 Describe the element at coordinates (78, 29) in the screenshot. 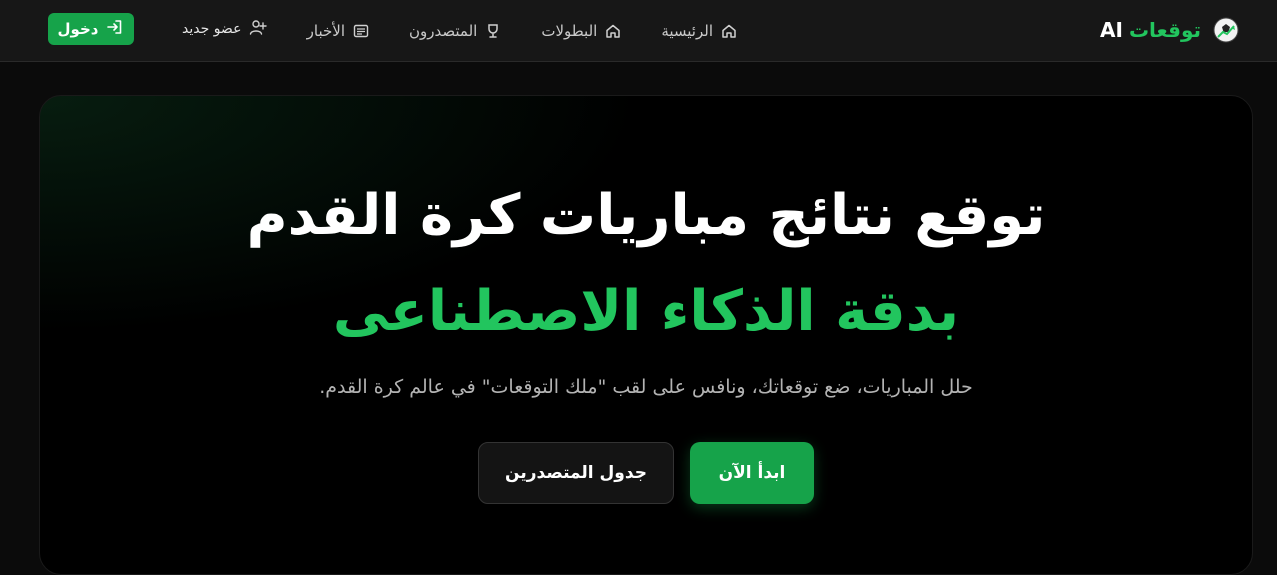

I see `login-label: دخول` at that location.